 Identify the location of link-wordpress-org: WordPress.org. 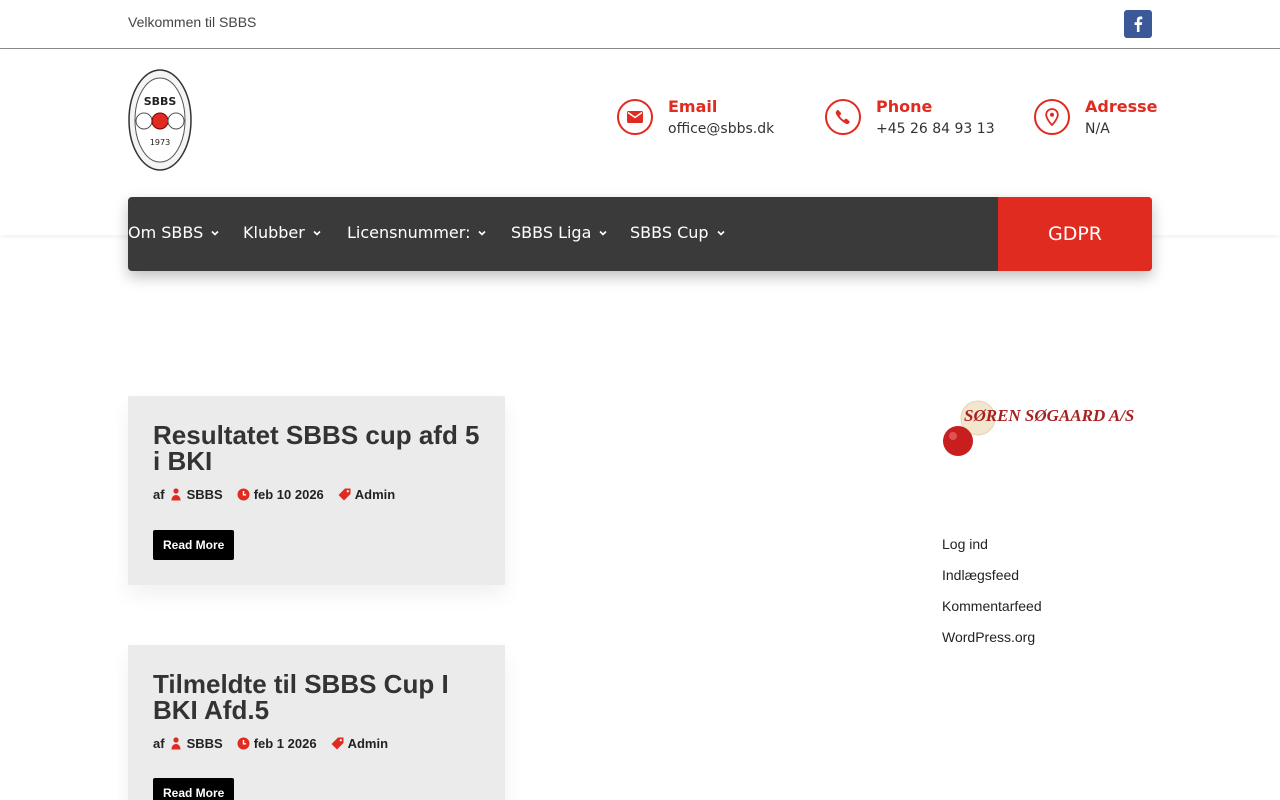
(992, 643).